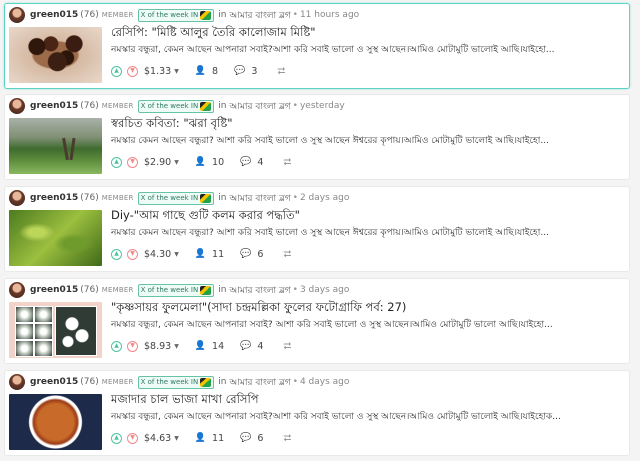 This screenshot has height=461, width=640. Describe the element at coordinates (324, 382) in the screenshot. I see `post-time: 4 days ago` at that location.